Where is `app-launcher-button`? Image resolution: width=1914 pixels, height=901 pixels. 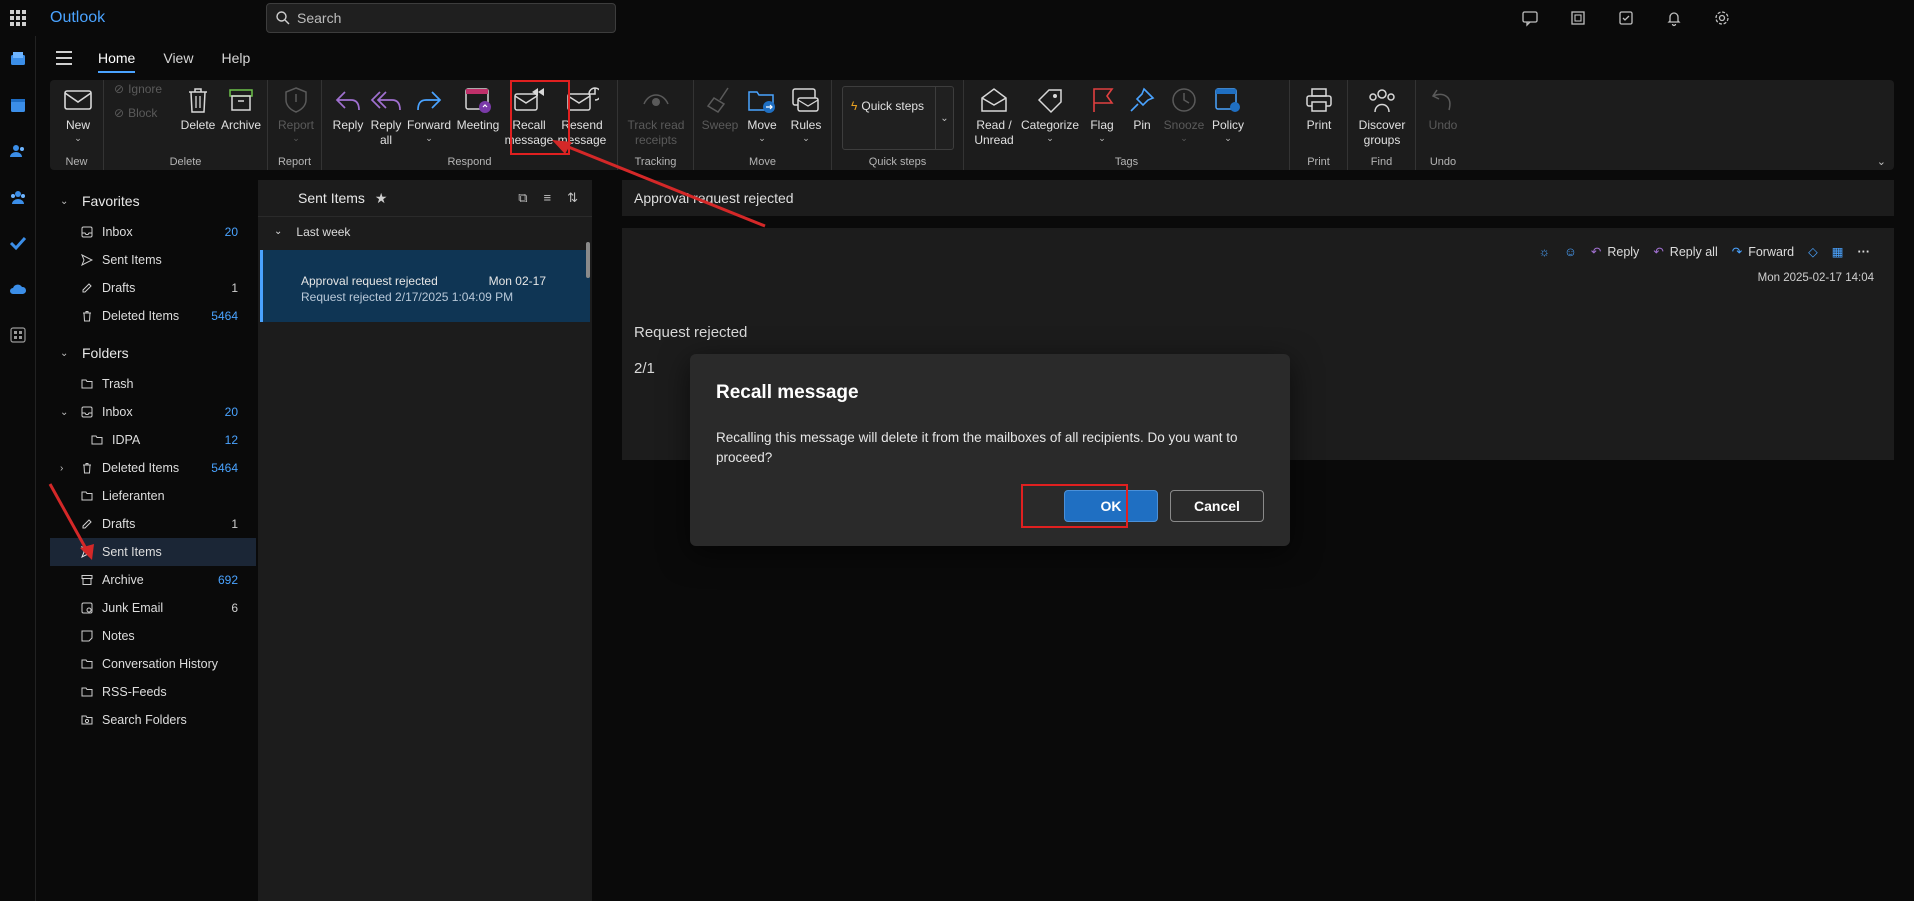 app-launcher-button is located at coordinates (18, 18).